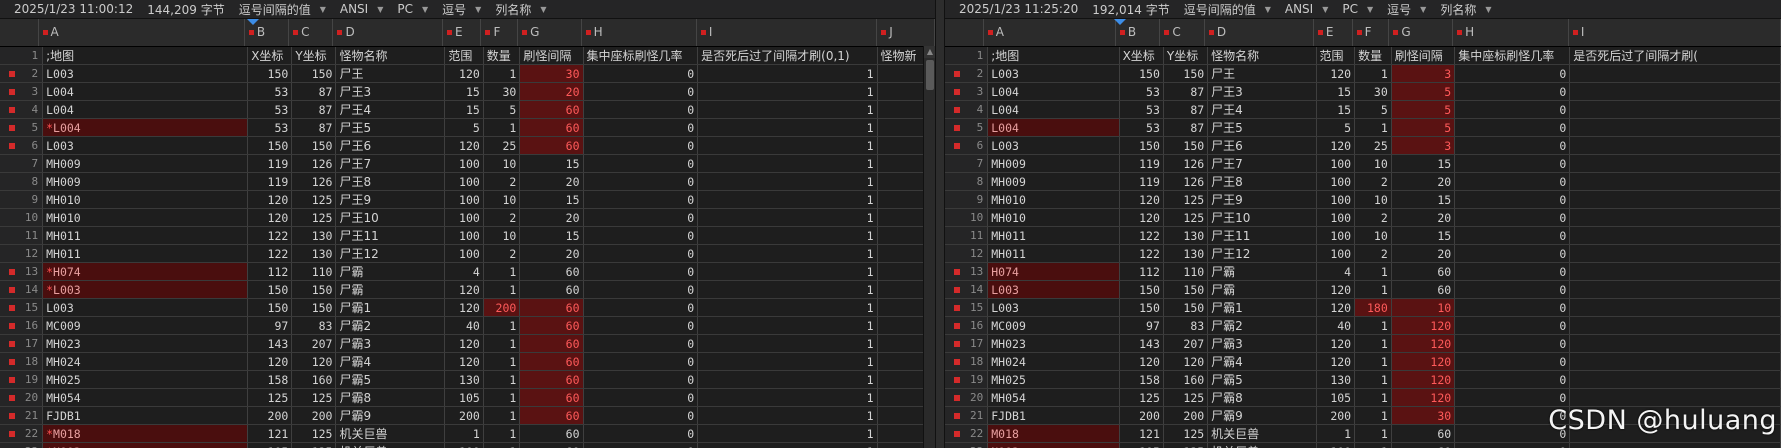 The height and width of the screenshot is (448, 1781). Describe the element at coordinates (1336, 271) in the screenshot. I see `table-cell: 4` at that location.